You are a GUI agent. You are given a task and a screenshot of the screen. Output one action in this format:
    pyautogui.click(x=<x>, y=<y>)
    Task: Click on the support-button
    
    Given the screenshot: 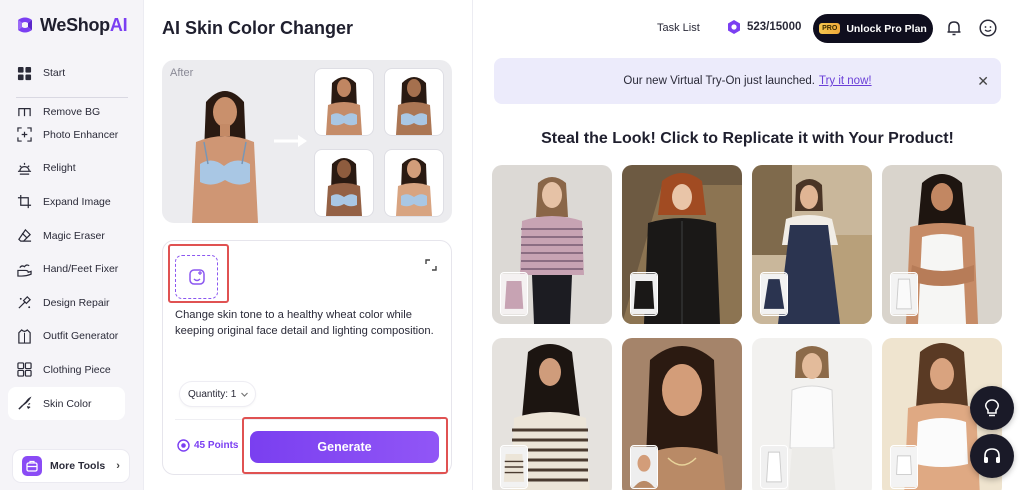 What is the action you would take?
    pyautogui.click(x=992, y=456)
    